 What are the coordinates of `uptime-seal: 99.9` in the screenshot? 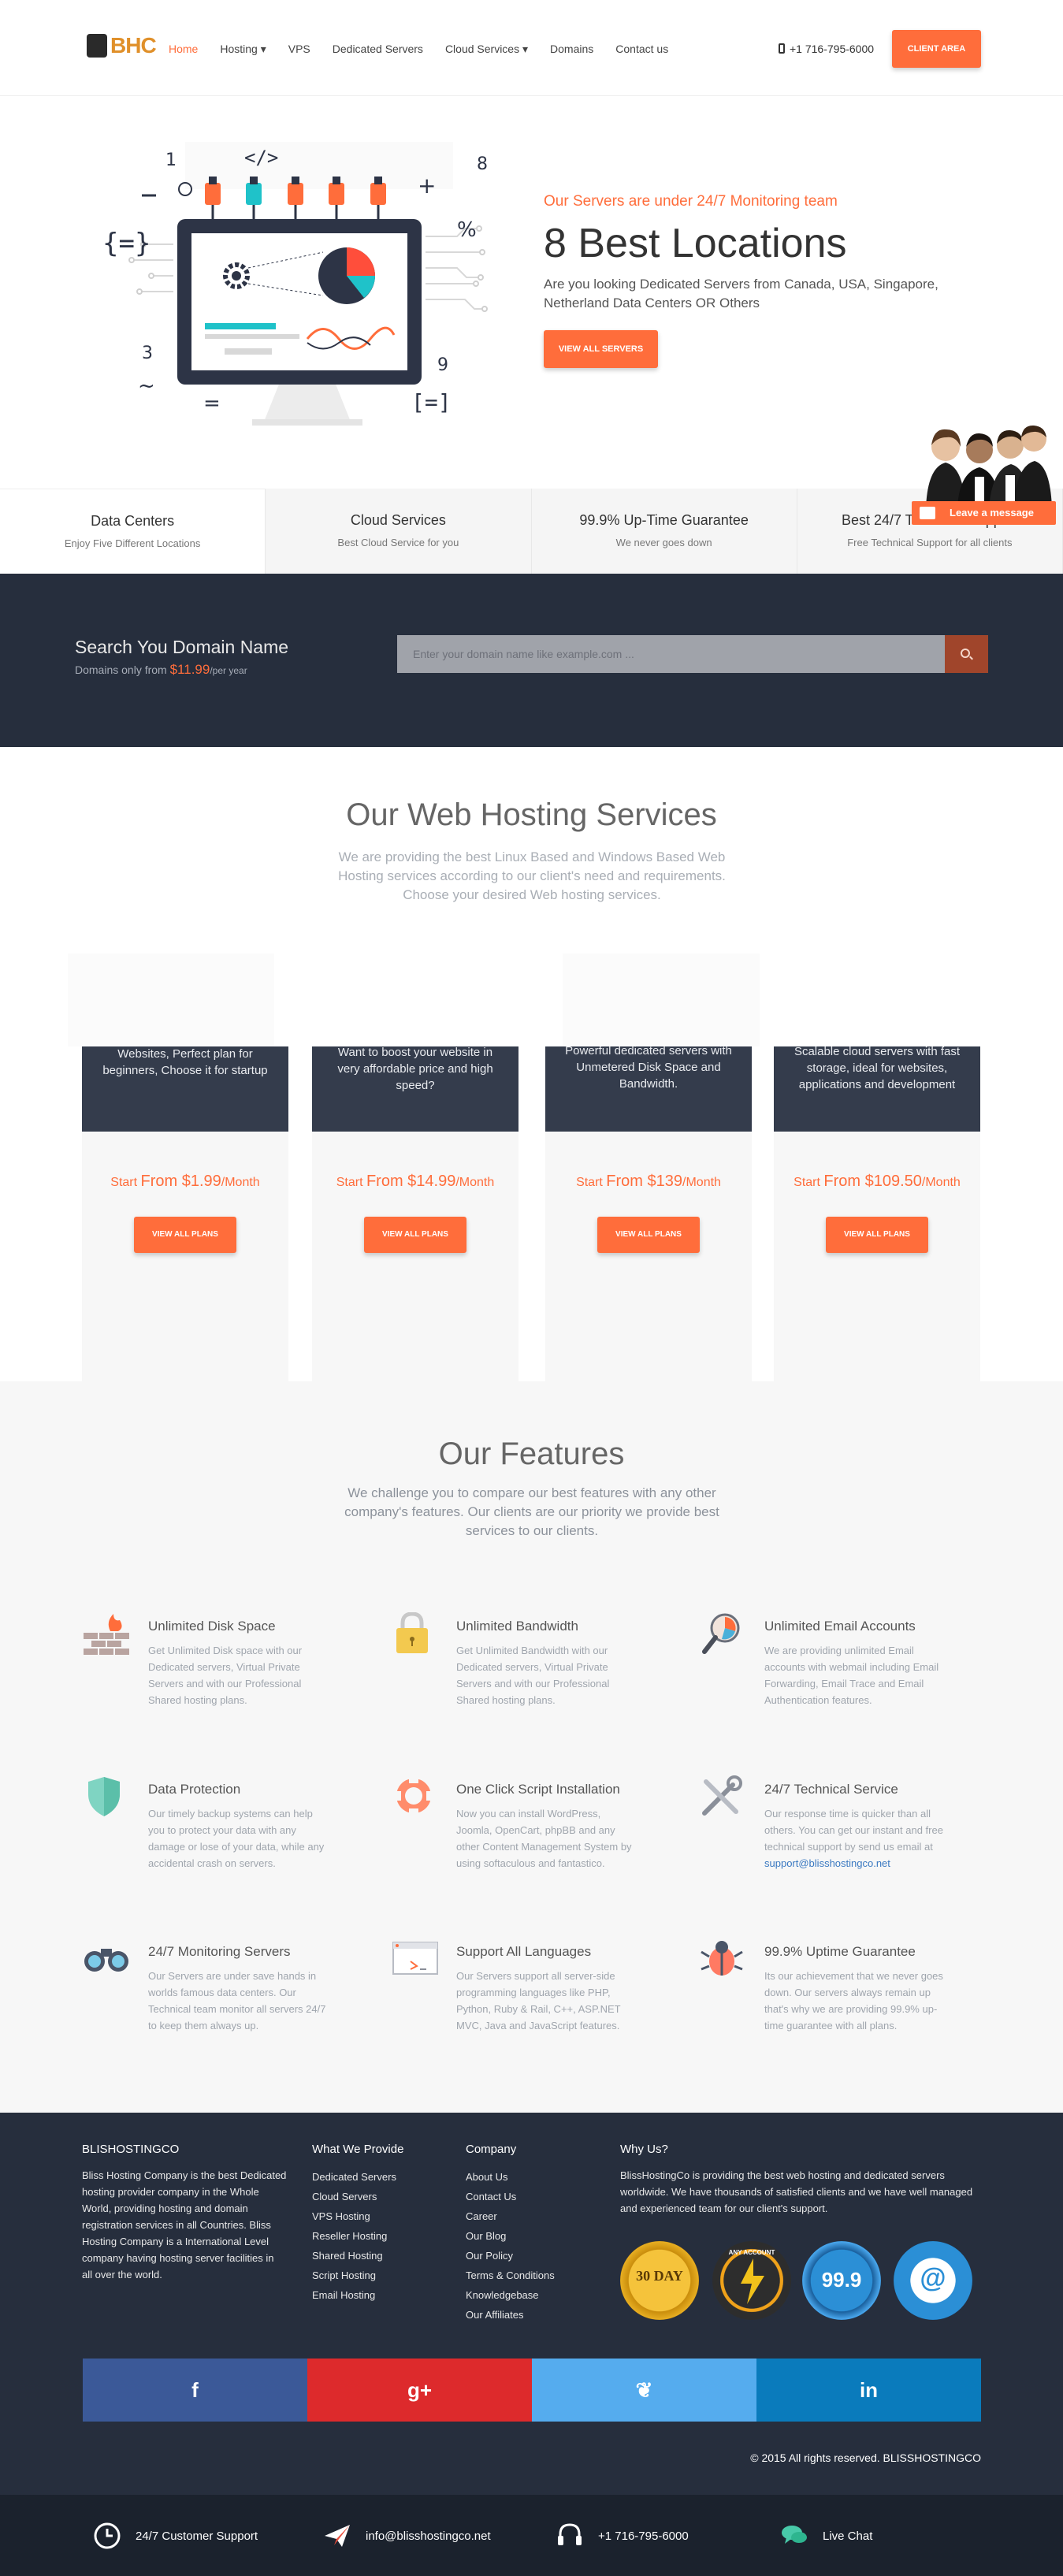 It's located at (842, 2280).